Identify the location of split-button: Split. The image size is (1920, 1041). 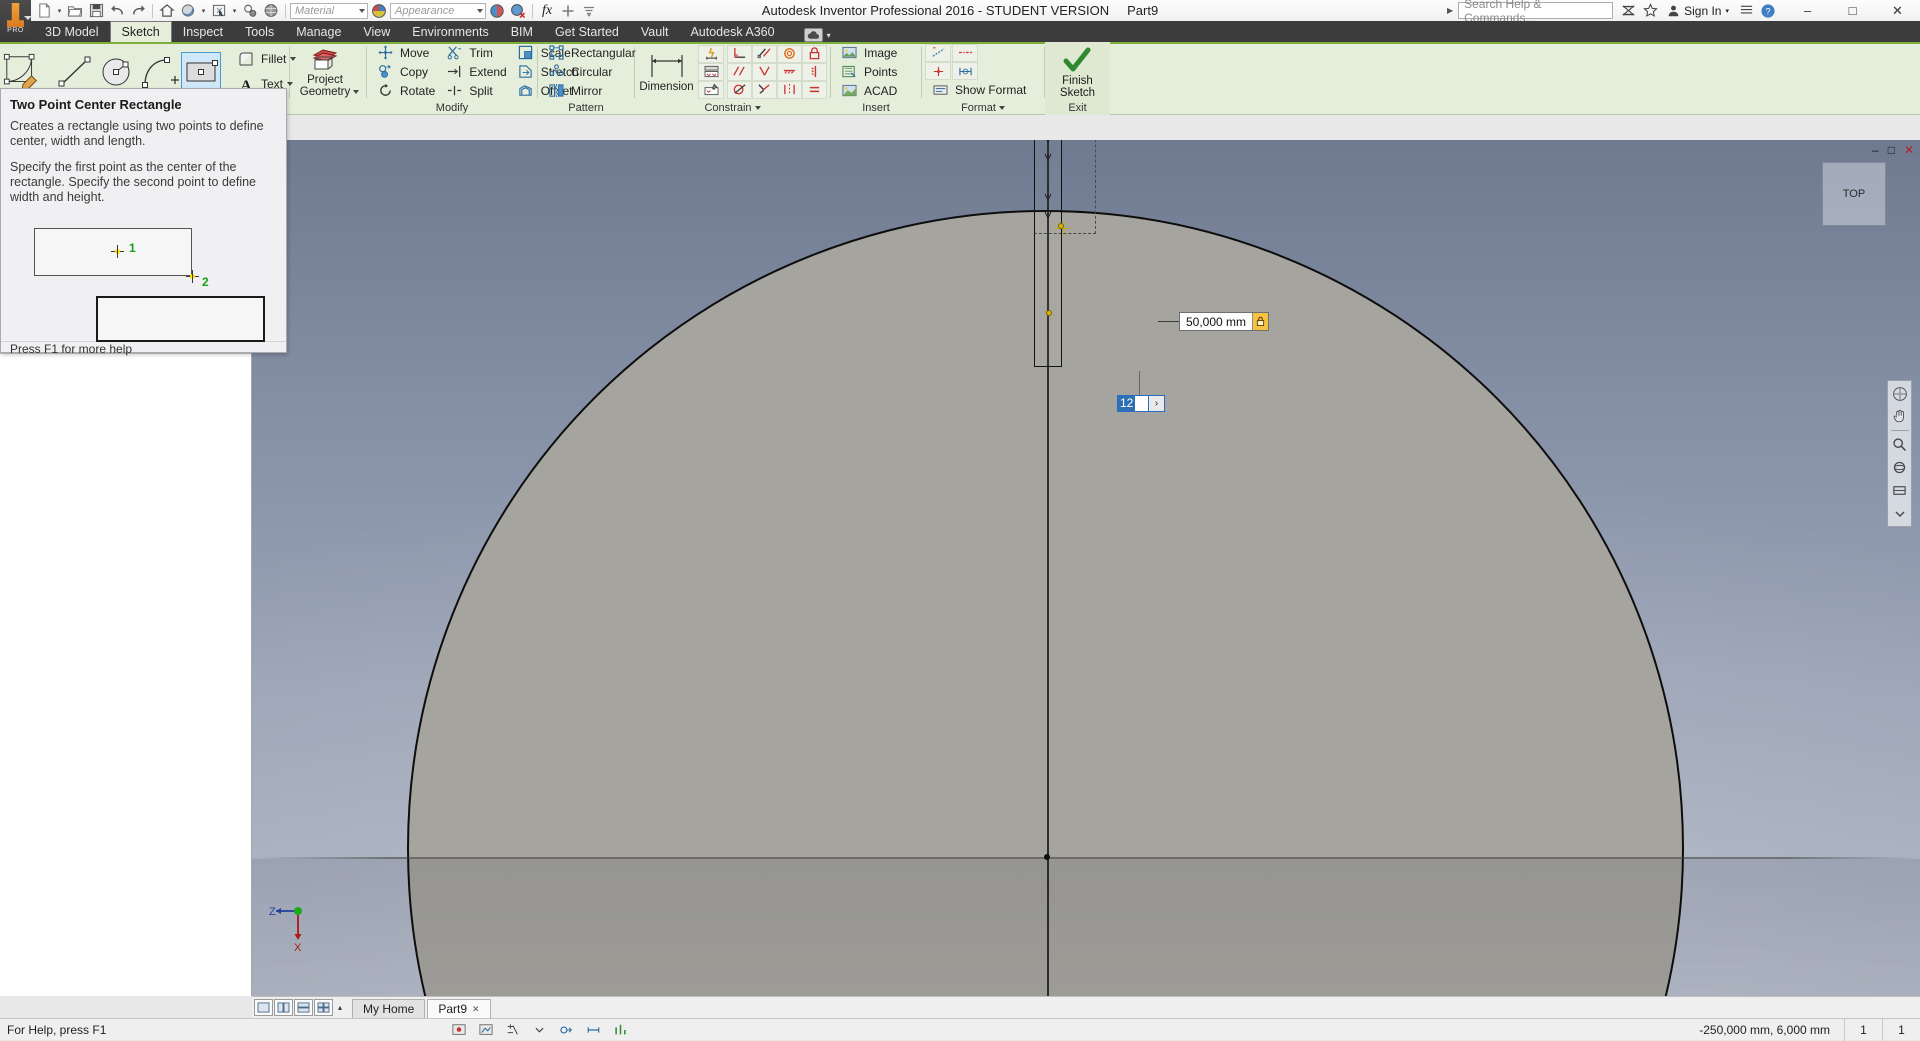
(474, 90).